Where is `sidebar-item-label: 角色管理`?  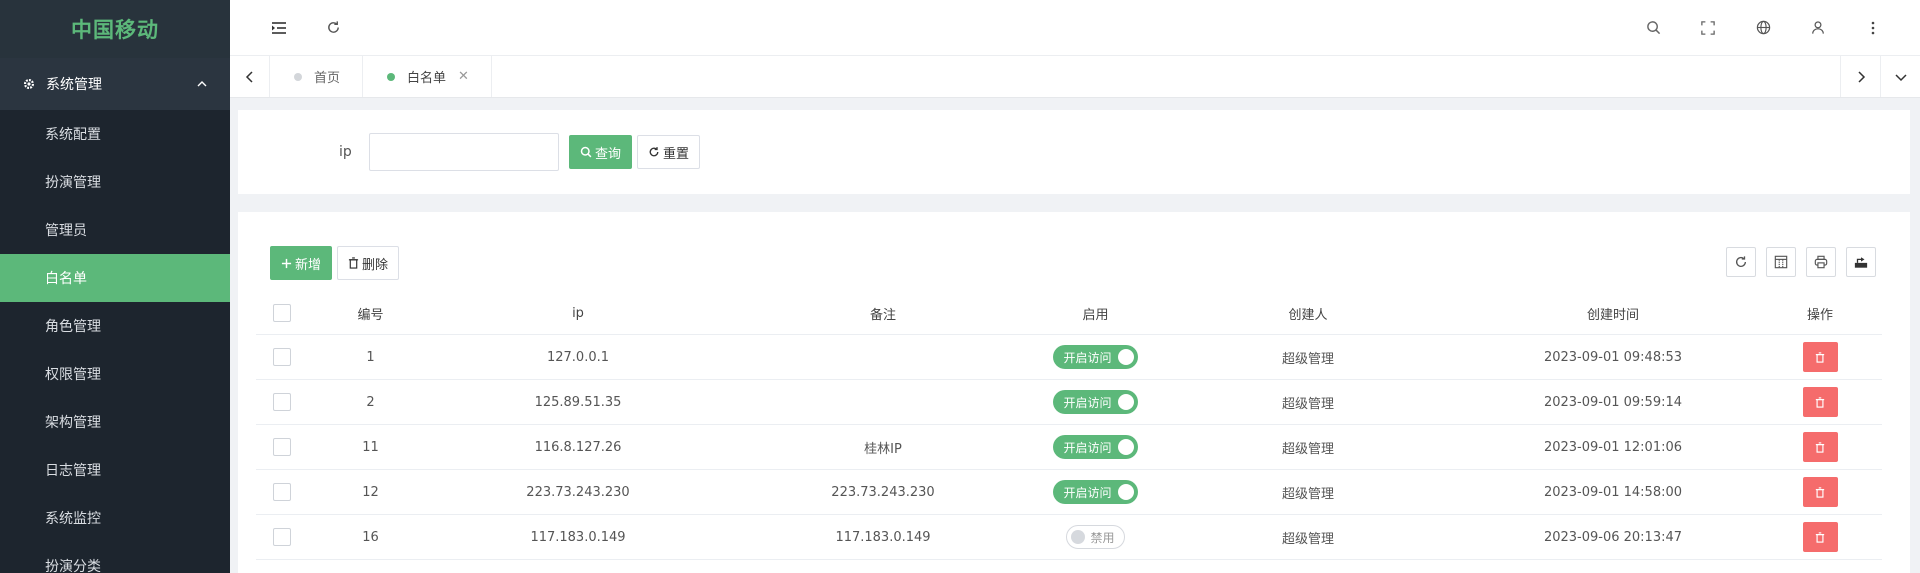
sidebar-item-label: 角色管理 is located at coordinates (73, 327).